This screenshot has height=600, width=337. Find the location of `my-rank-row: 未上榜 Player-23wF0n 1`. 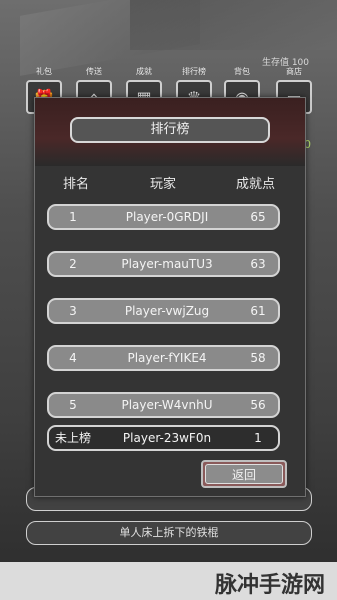

my-rank-row: 未上榜 Player-23wF0n 1 is located at coordinates (163, 438).